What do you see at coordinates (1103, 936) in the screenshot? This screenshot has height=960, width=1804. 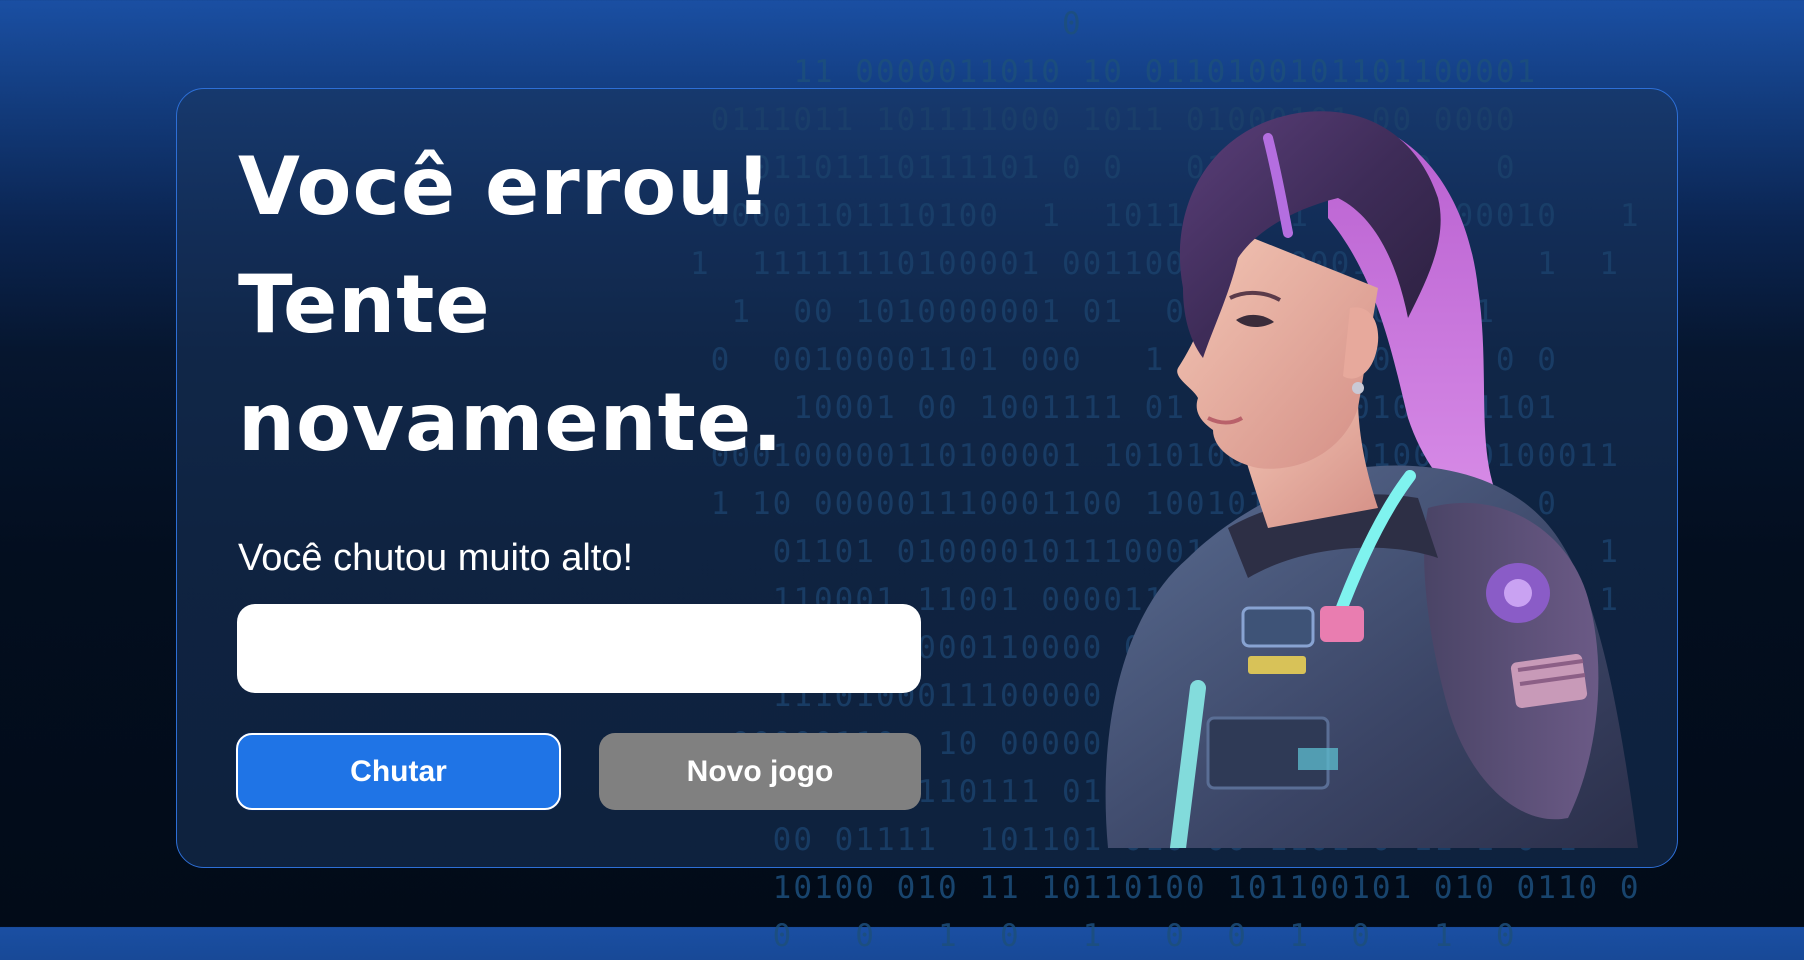 I see `binary-line: 0 0 1 0 1 0 0 1 0 1 0` at bounding box center [1103, 936].